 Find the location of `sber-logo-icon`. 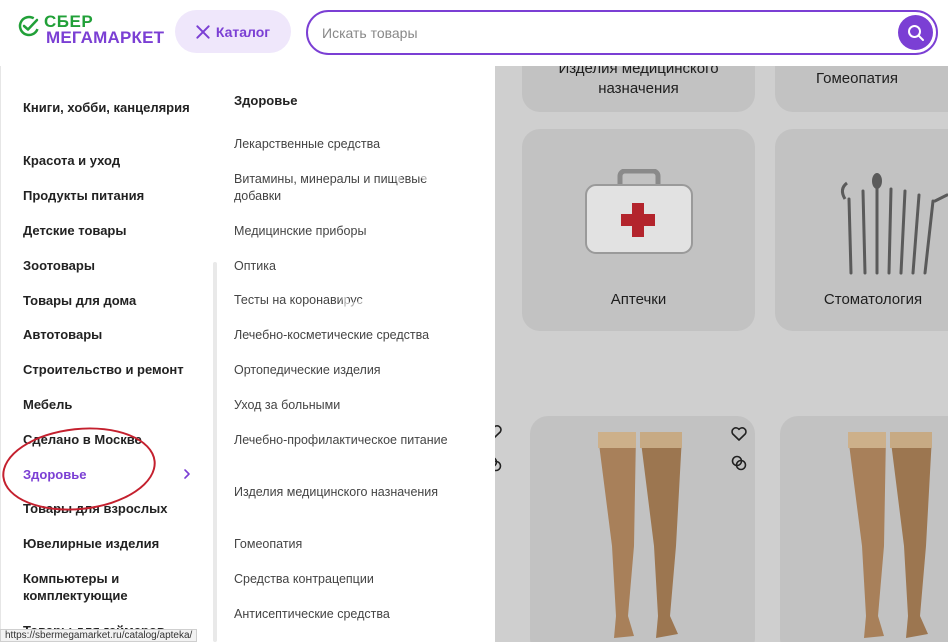

sber-logo-icon is located at coordinates (29, 26).